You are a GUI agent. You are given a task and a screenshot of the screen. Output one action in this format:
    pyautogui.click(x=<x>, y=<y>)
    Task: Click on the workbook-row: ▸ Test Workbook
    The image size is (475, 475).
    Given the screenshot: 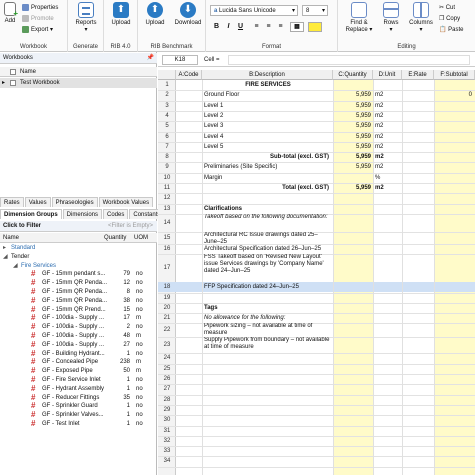 What is the action you would take?
    pyautogui.click(x=78, y=83)
    